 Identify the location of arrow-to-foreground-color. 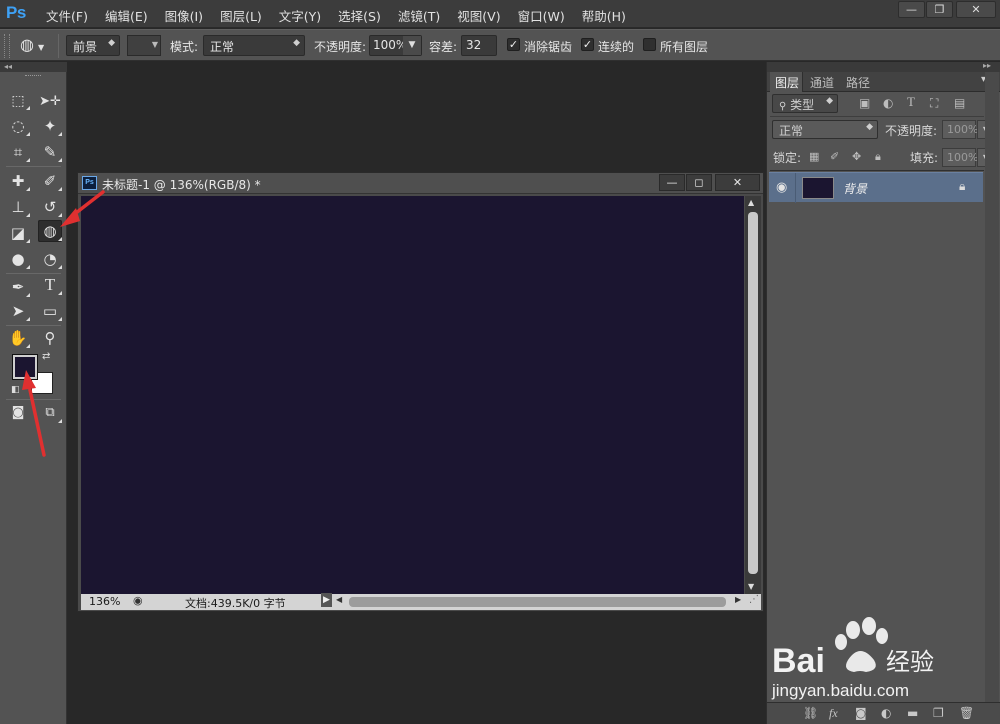
(34, 413).